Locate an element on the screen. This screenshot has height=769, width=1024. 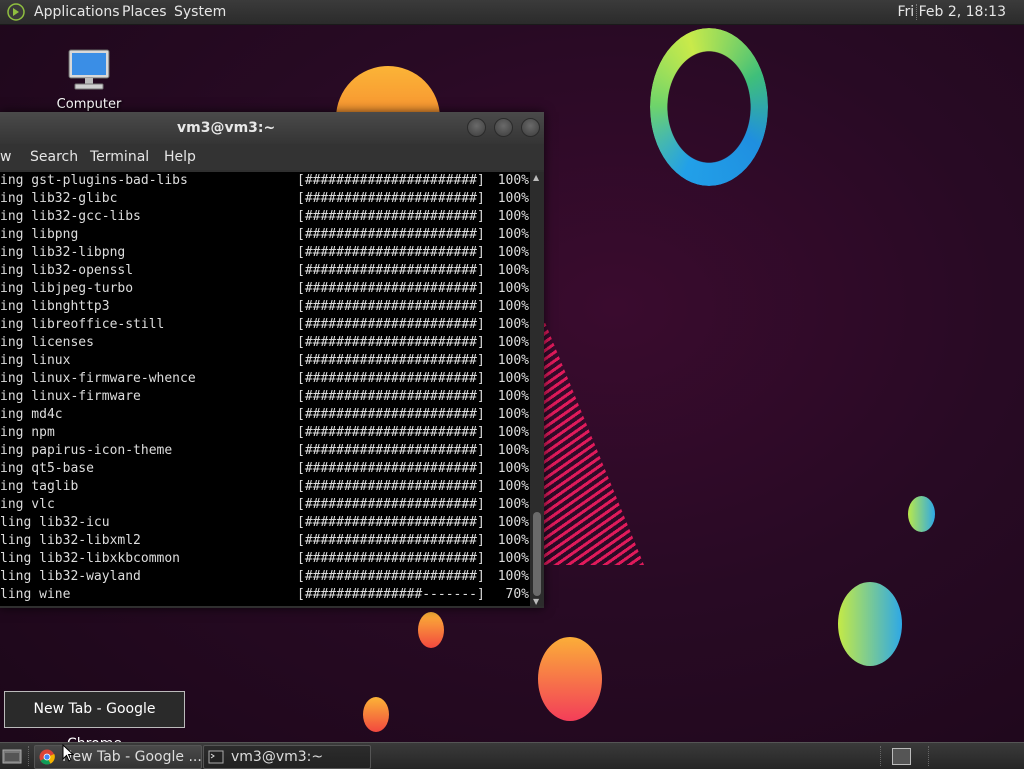
scroll-down-arrow-icon: ▼ is located at coordinates (536, 601).